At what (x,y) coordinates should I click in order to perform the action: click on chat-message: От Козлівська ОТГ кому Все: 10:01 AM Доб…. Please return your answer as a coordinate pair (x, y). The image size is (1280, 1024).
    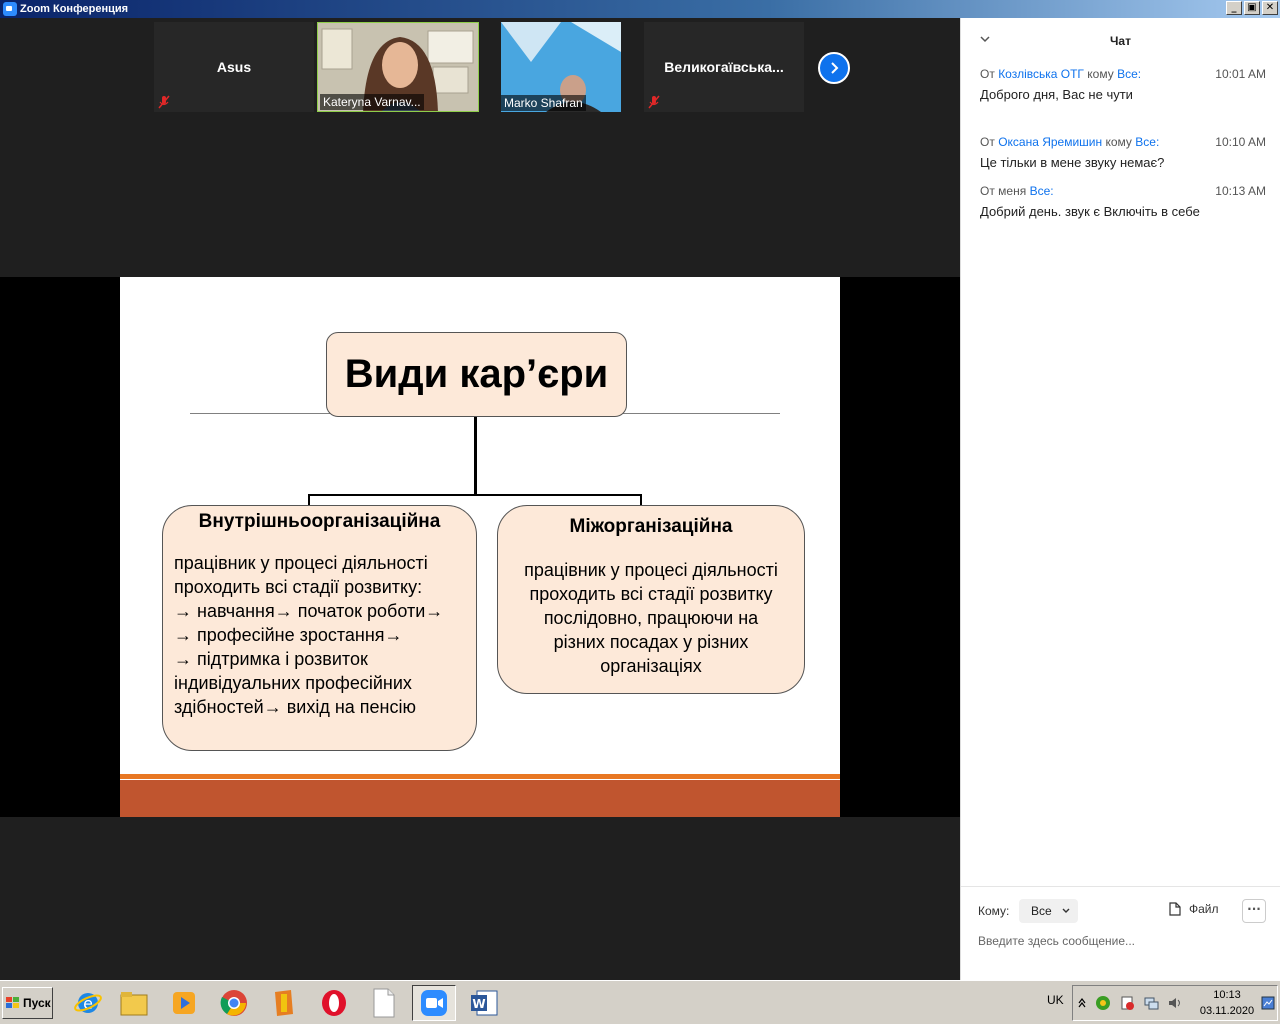
    Looking at the image, I should click on (1123, 84).